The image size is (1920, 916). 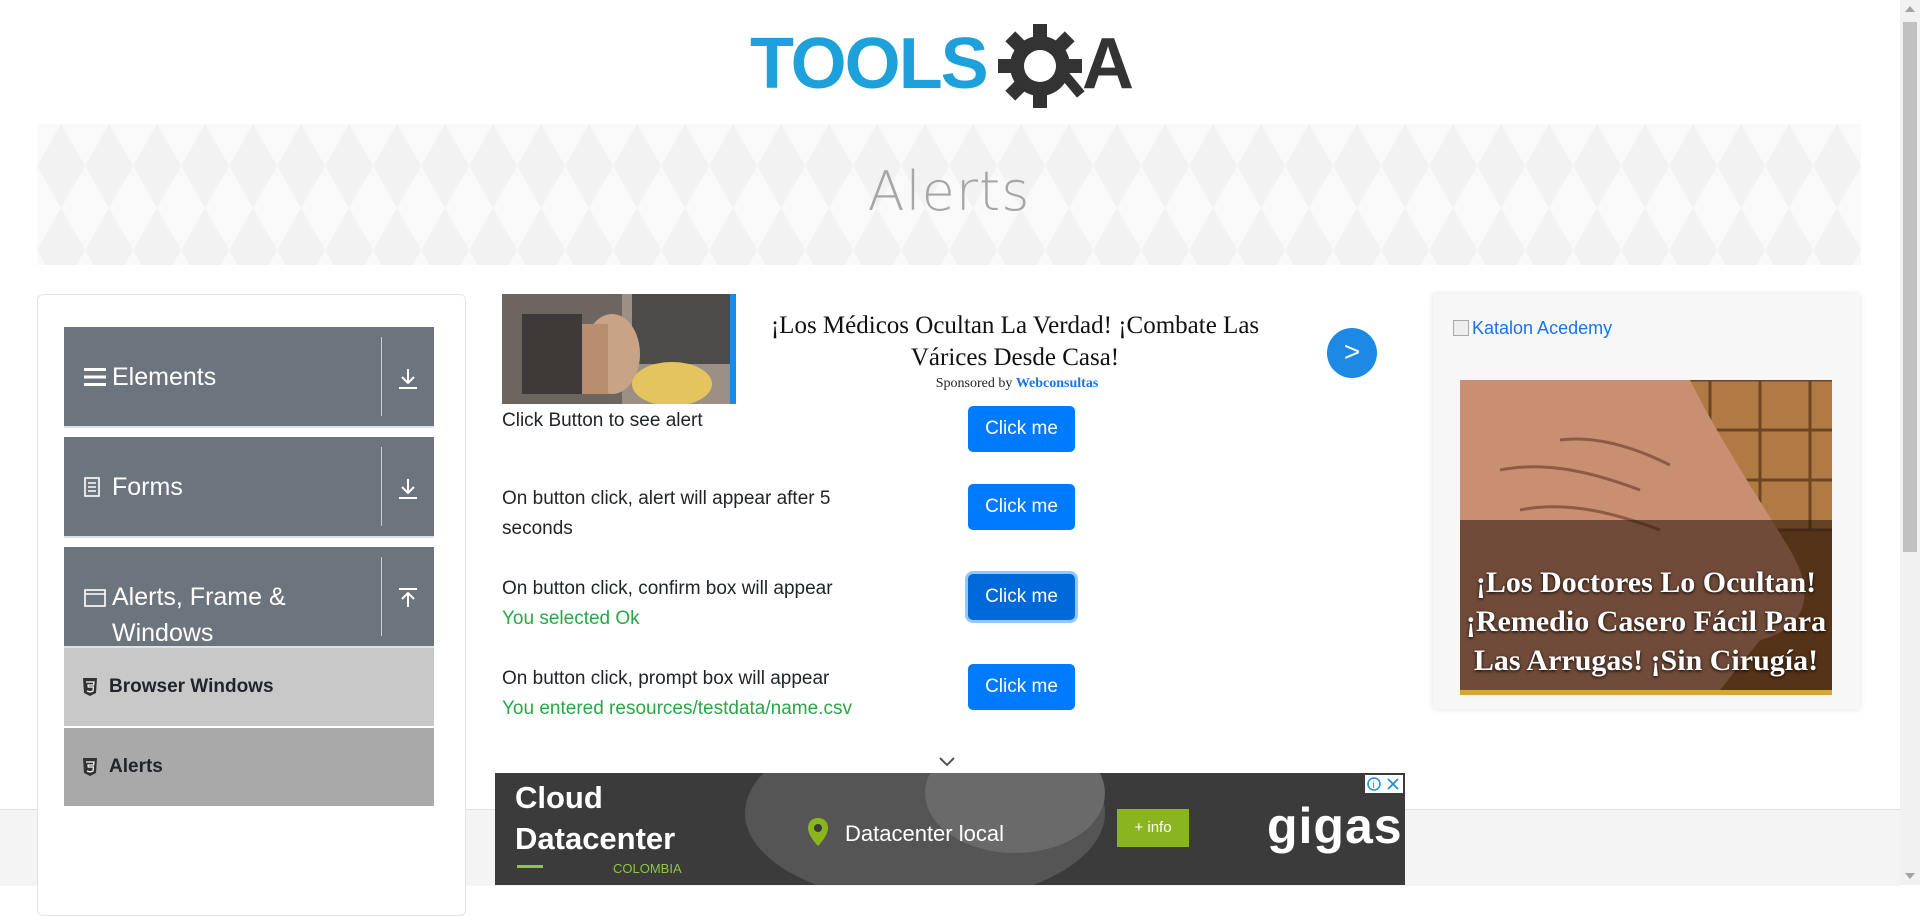 I want to click on vertical-scrollbar, so click(x=1910, y=442).